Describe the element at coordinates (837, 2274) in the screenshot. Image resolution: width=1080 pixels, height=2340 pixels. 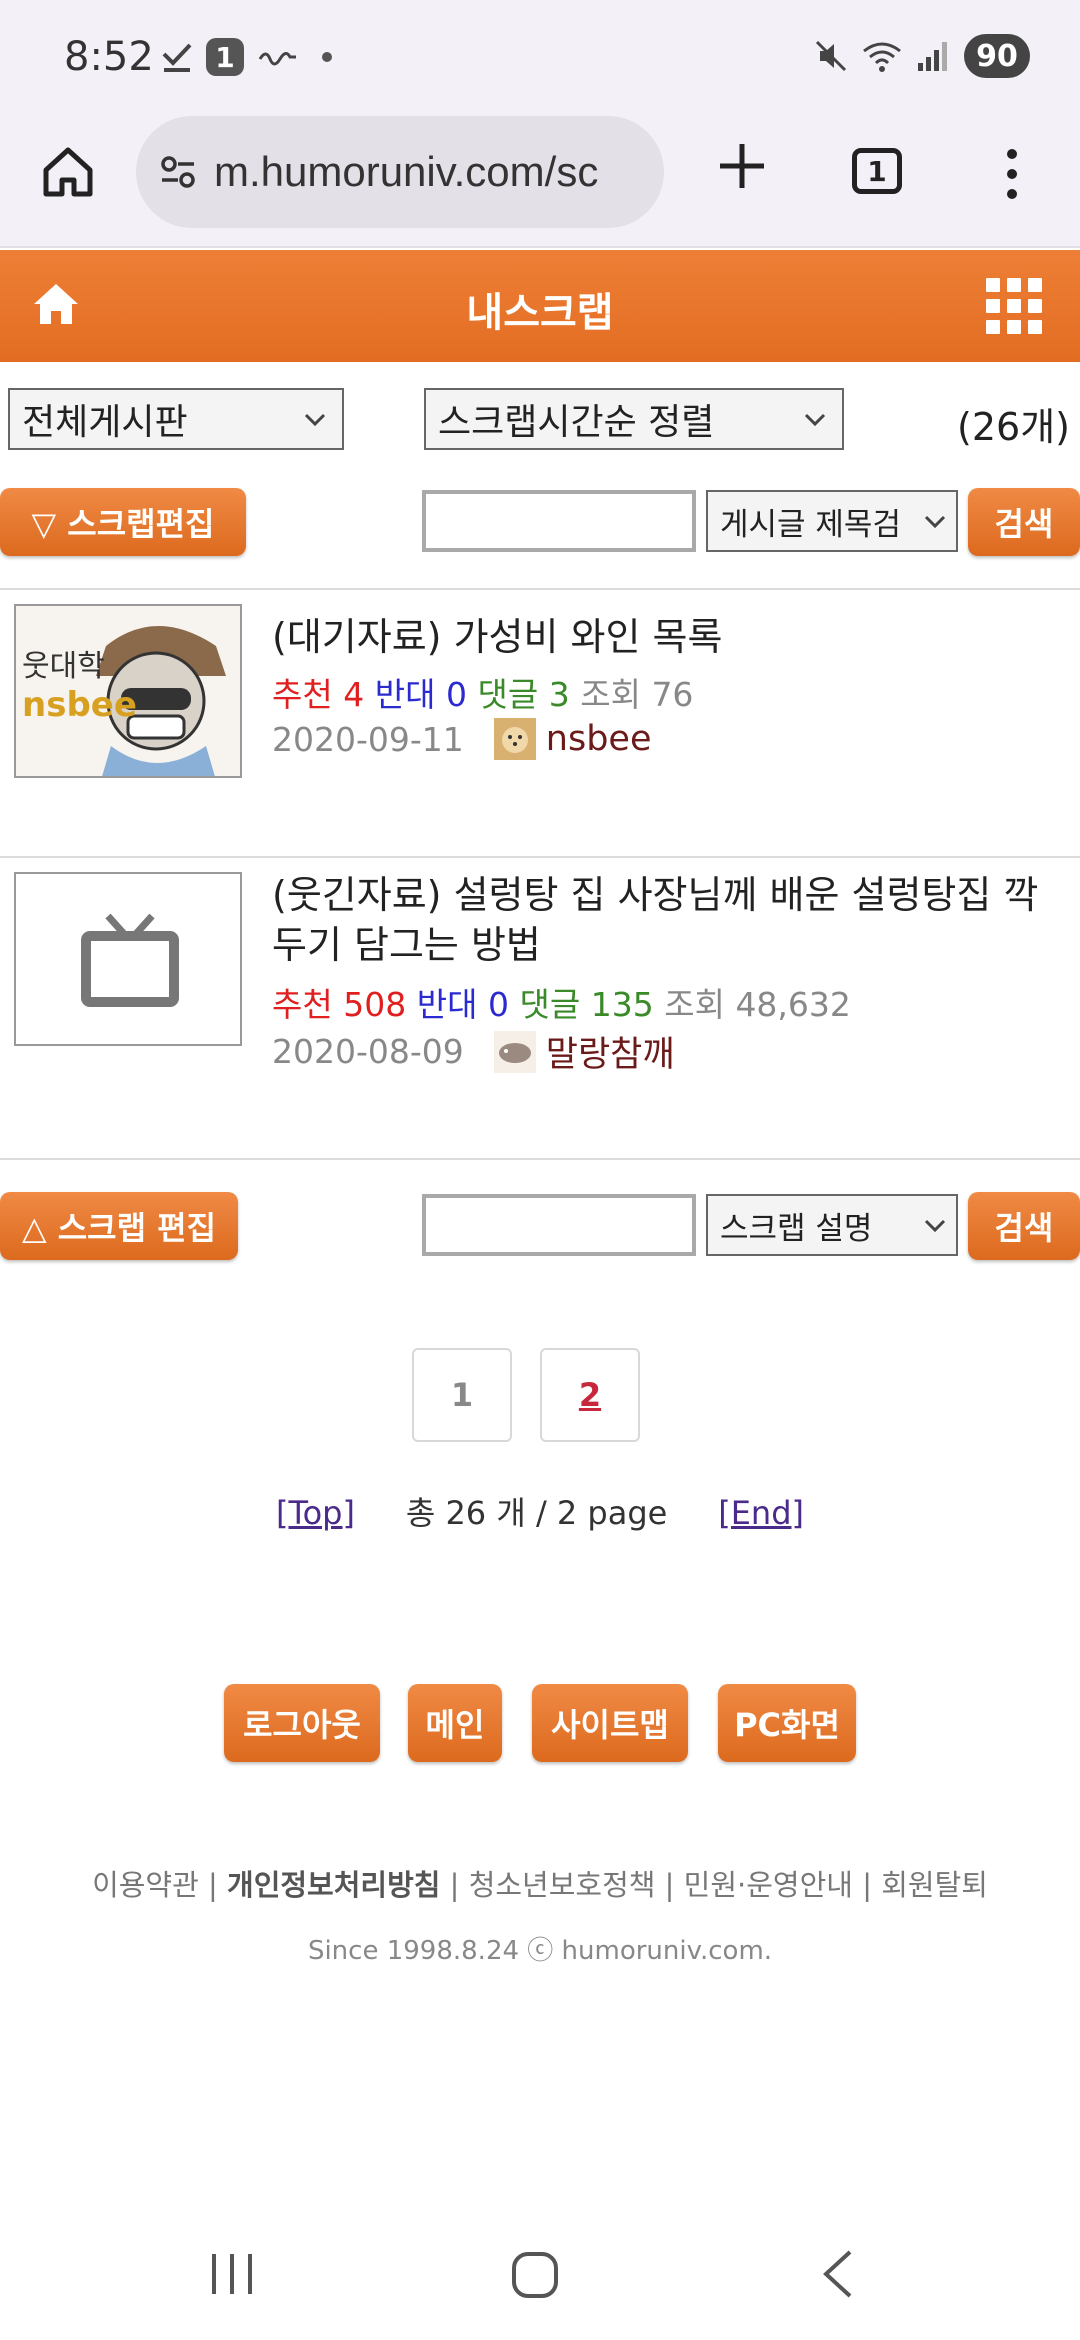
I see `back-nav-icon` at that location.